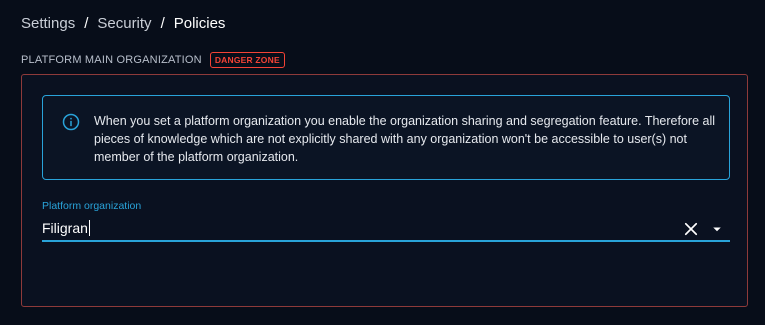 Image resolution: width=765 pixels, height=325 pixels. Describe the element at coordinates (111, 60) in the screenshot. I see `section-title: PLATFORM MAIN ORGANIZATION` at that location.